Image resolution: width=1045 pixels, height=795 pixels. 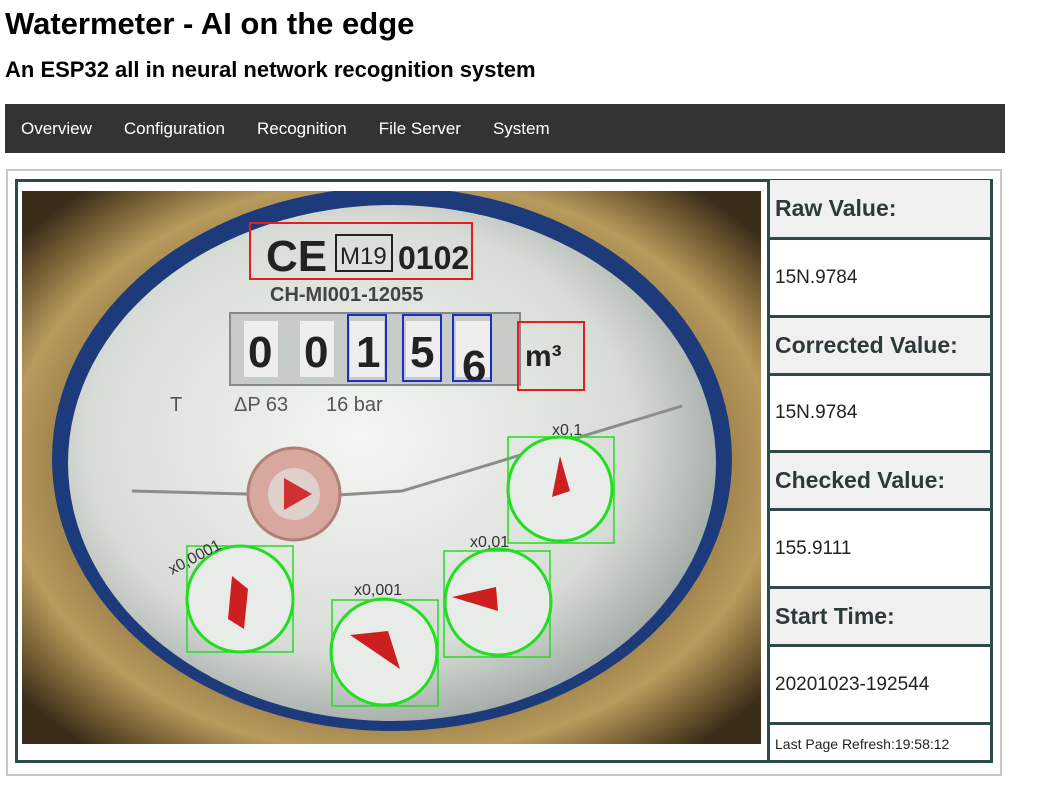 What do you see at coordinates (346, 295) in the screenshot?
I see `model-number: CH-MI001-12055` at bounding box center [346, 295].